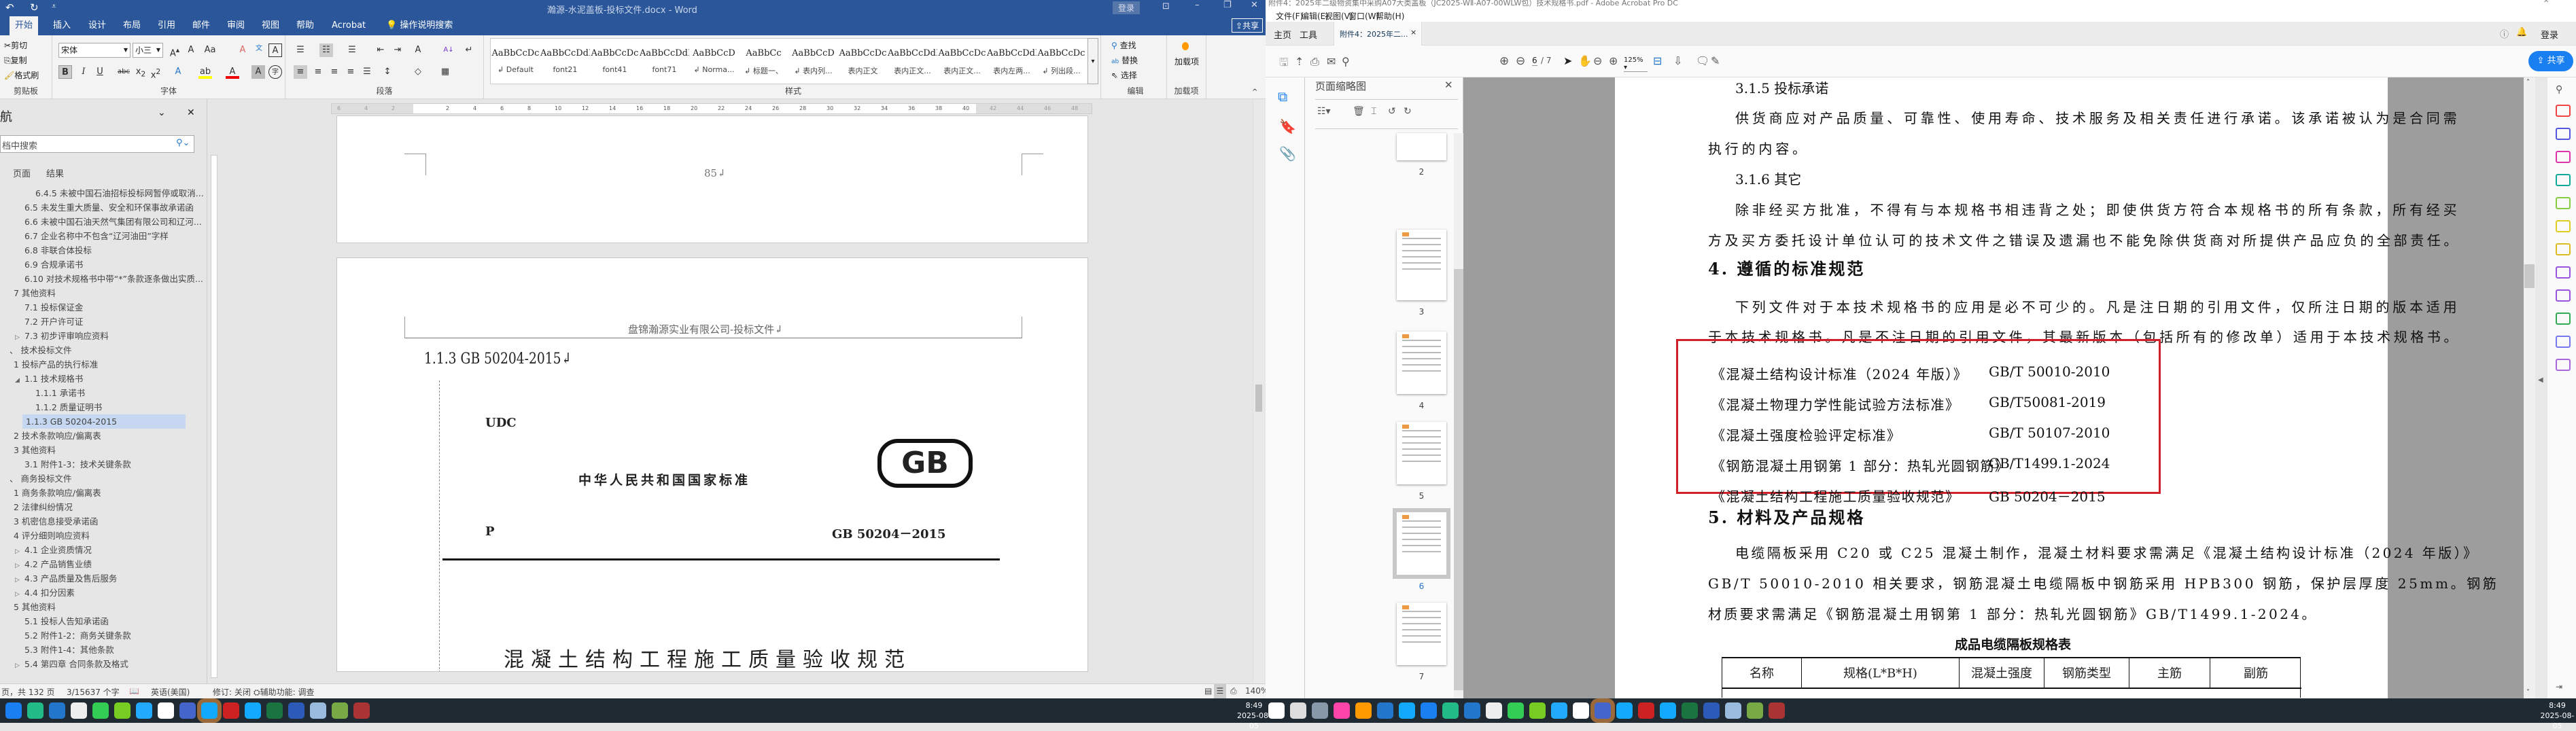 The height and width of the screenshot is (731, 2576). I want to click on tab-help: 帮助, so click(305, 25).